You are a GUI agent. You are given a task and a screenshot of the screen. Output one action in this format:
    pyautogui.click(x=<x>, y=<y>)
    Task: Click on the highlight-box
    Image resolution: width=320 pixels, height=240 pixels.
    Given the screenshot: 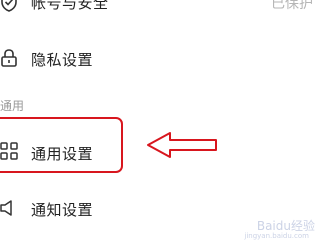 What is the action you would take?
    pyautogui.click(x=61, y=145)
    